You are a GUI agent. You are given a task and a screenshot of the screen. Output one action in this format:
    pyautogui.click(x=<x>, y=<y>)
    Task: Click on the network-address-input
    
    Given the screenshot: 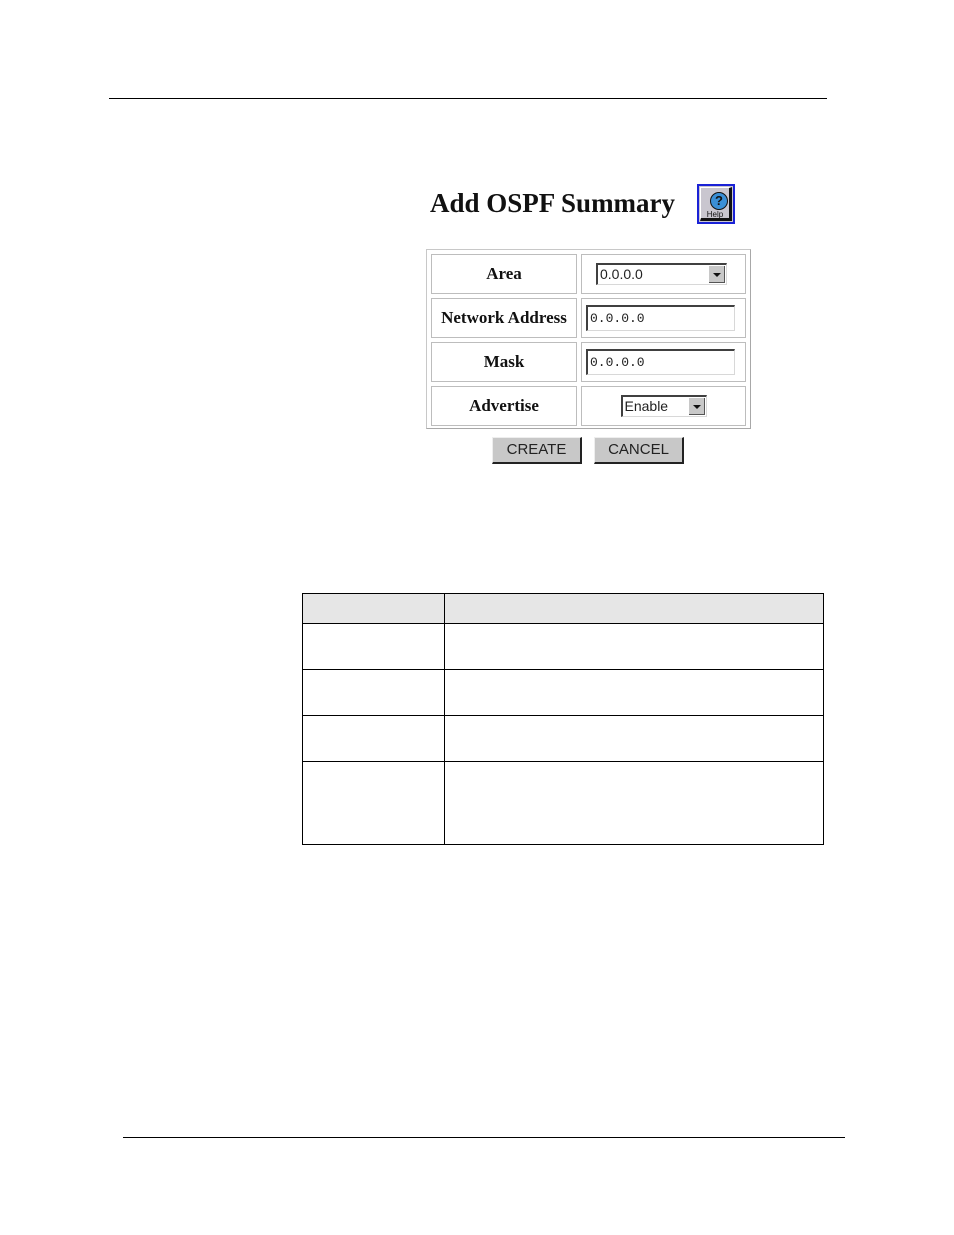 What is the action you would take?
    pyautogui.click(x=660, y=318)
    